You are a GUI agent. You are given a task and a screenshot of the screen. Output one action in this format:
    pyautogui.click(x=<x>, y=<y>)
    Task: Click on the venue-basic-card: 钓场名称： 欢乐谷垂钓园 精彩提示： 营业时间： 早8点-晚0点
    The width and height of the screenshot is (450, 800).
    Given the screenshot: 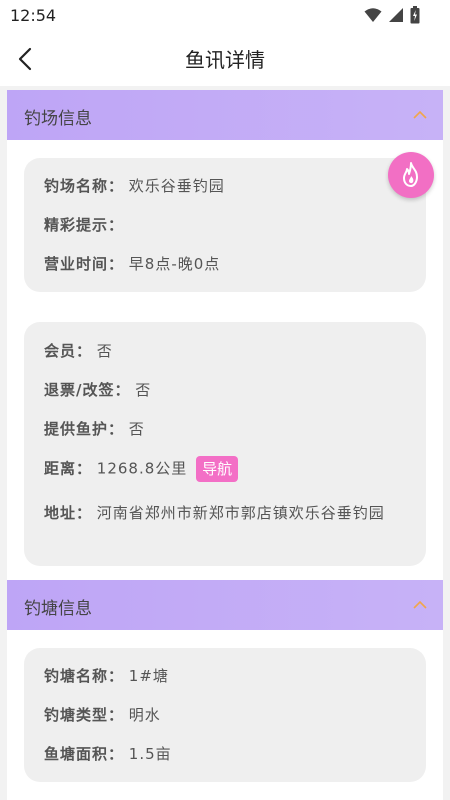 What is the action you would take?
    pyautogui.click(x=225, y=225)
    